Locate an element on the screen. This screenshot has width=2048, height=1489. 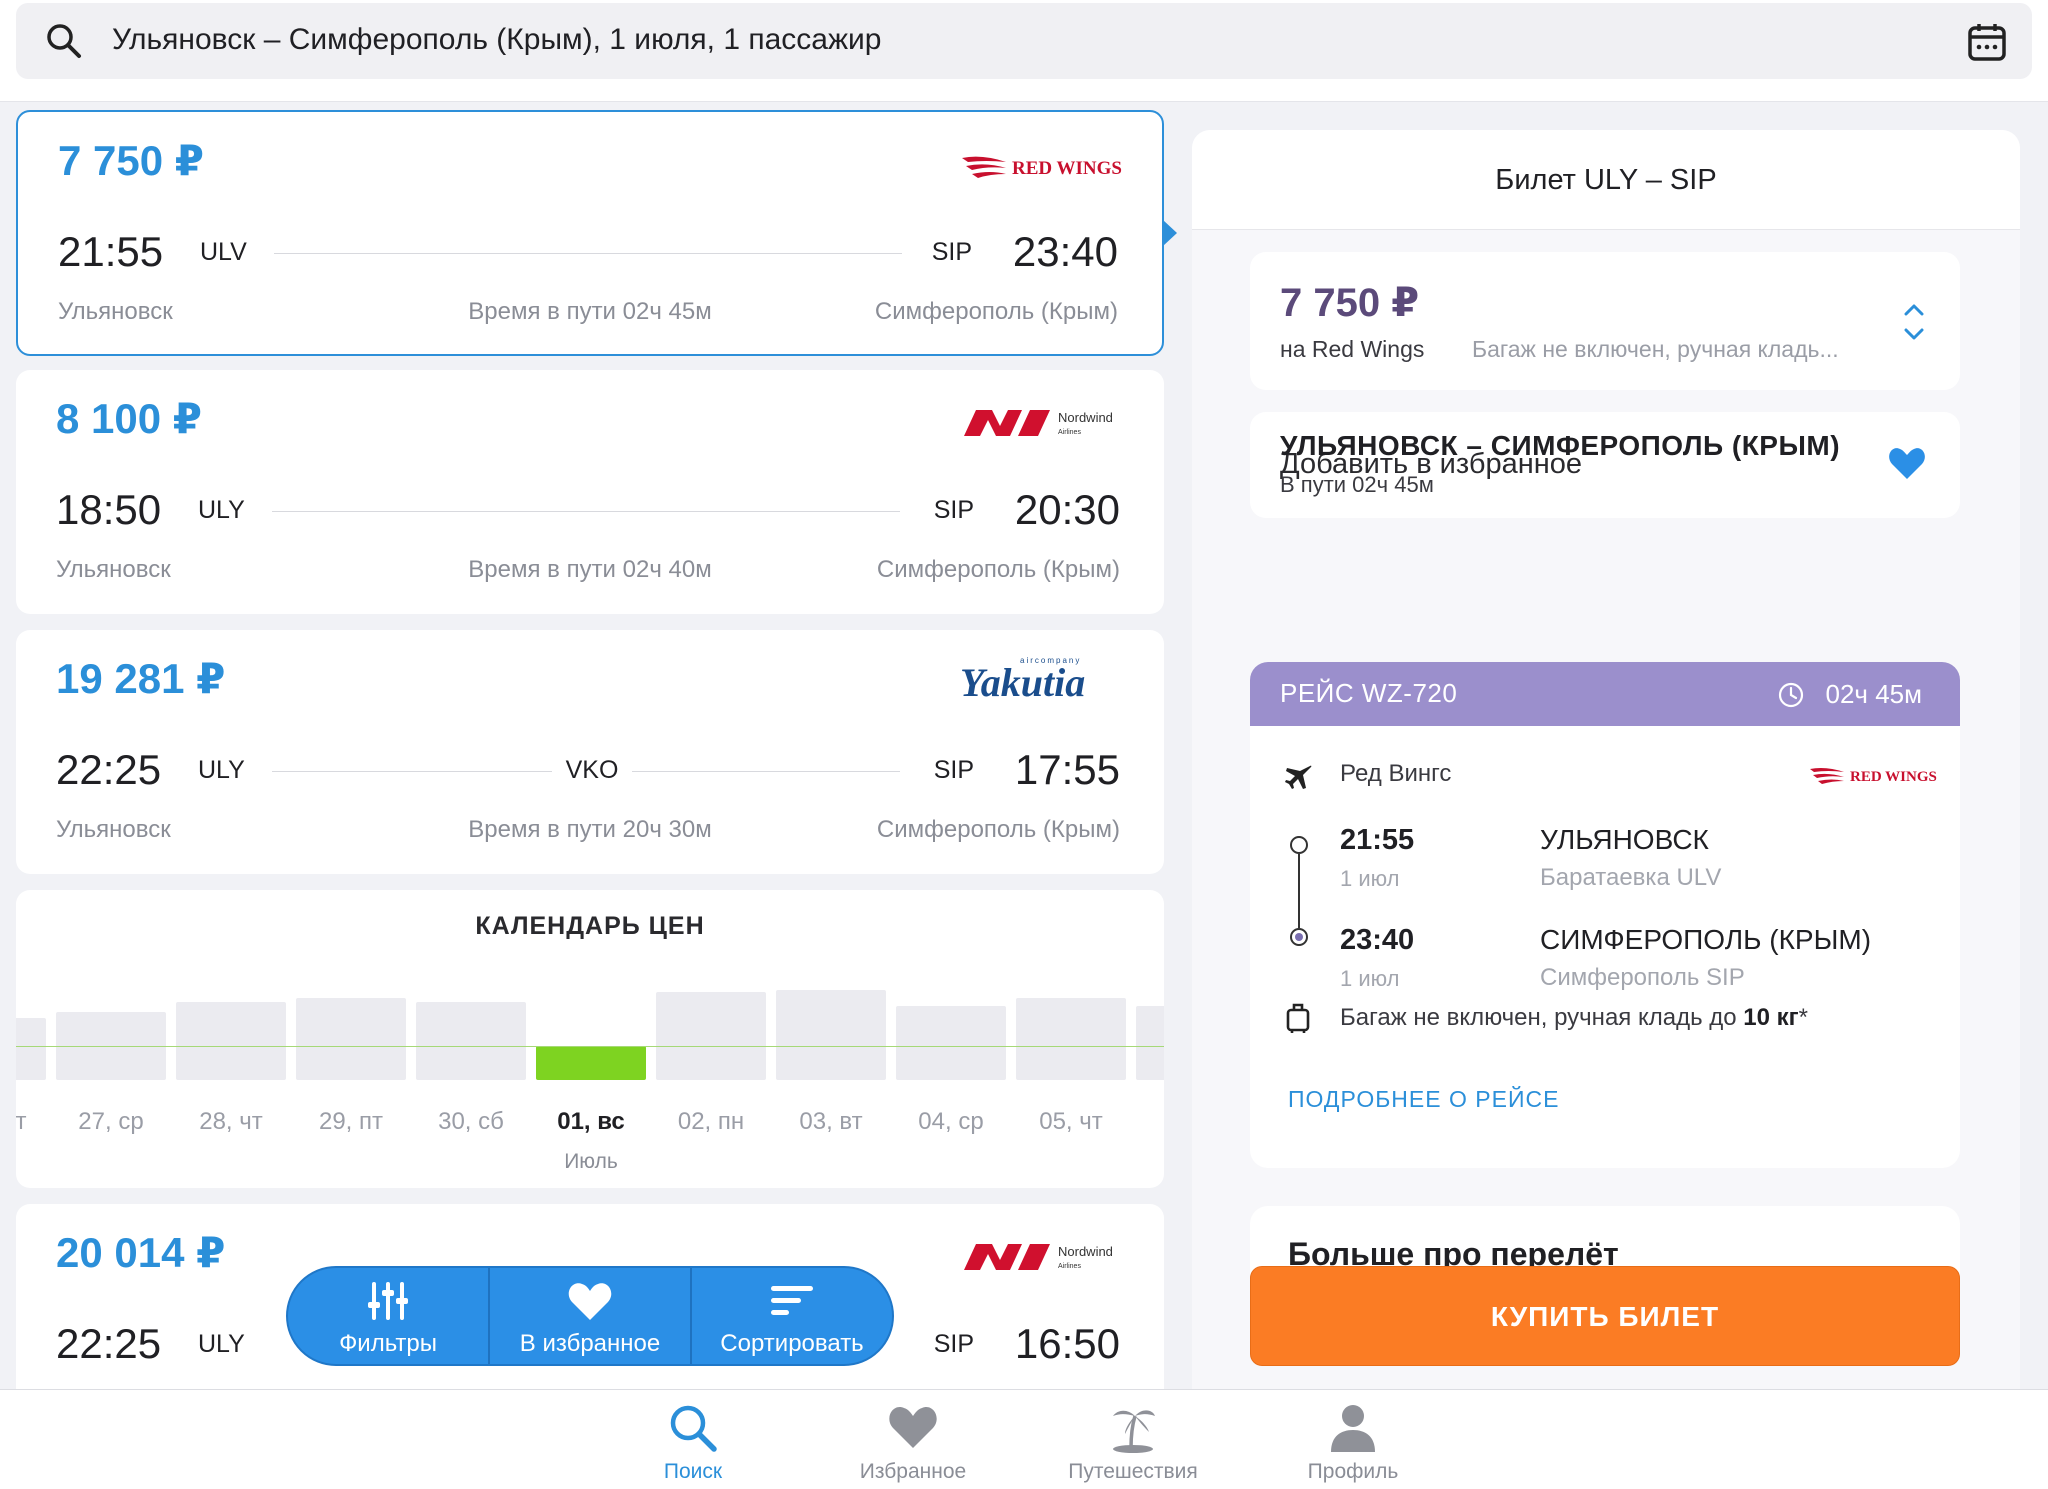
segment-arrival-city: СИМФЕРОПОЛЬ (КРЫМ) is located at coordinates (1706, 939).